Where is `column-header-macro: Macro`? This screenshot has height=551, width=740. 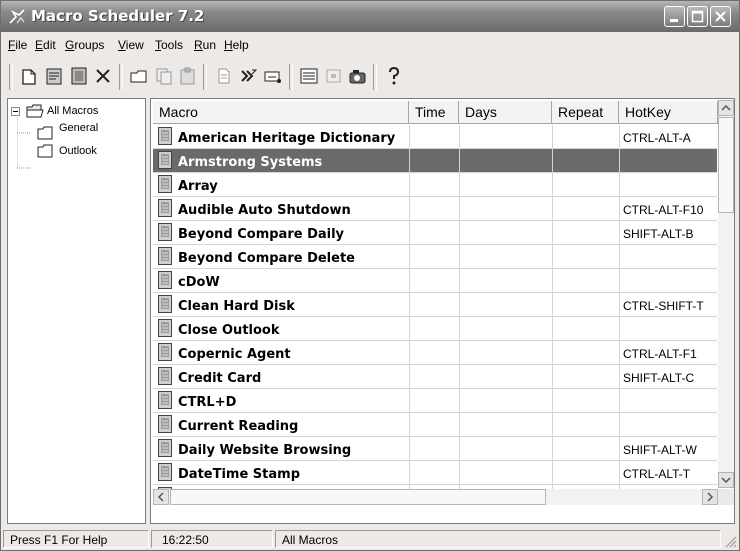 column-header-macro: Macro is located at coordinates (281, 112).